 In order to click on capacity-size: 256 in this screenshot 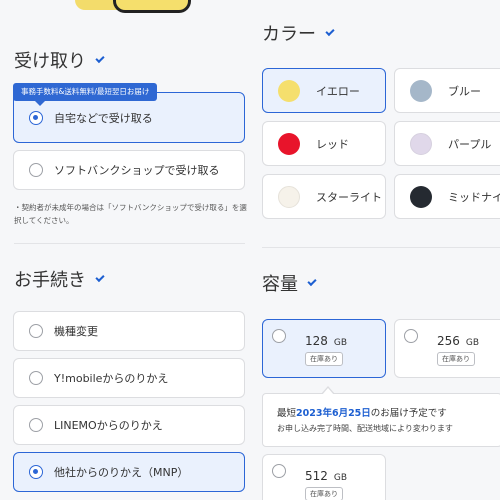, I will do `click(448, 341)`.